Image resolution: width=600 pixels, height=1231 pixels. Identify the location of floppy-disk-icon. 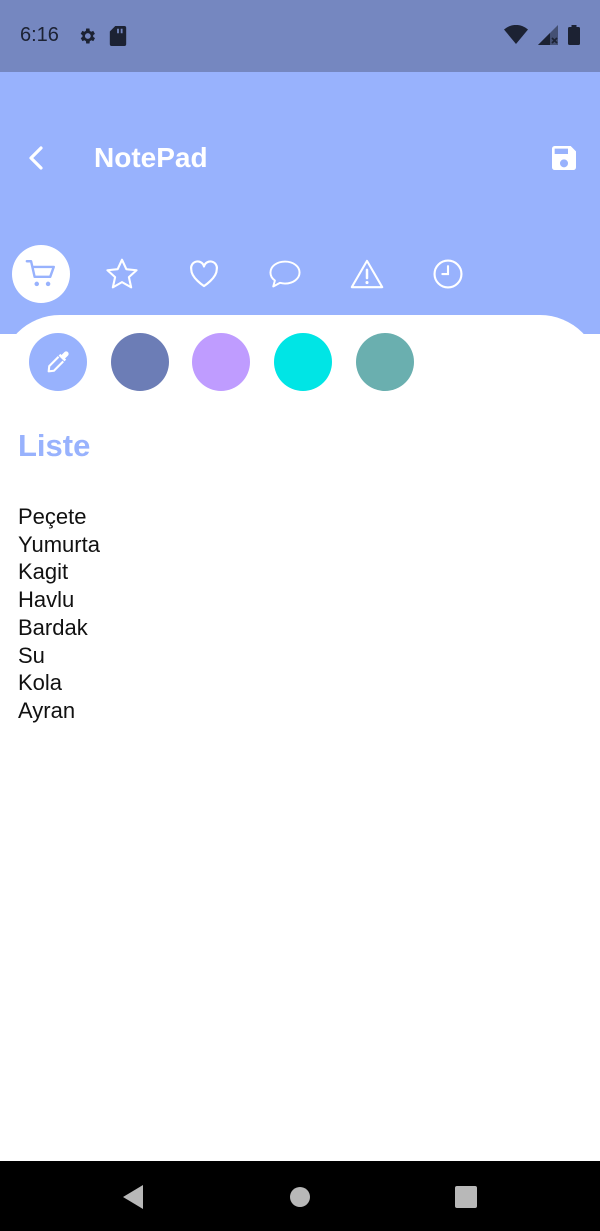
(564, 158).